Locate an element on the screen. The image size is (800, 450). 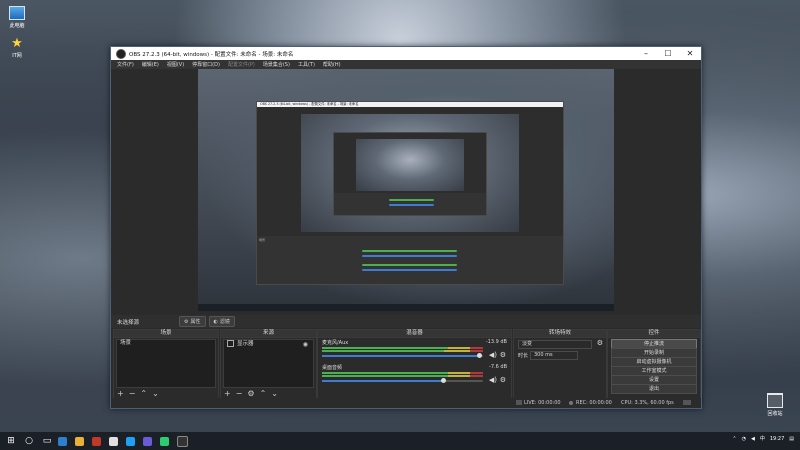
filters-label: 滤镜 is located at coordinates (224, 322).